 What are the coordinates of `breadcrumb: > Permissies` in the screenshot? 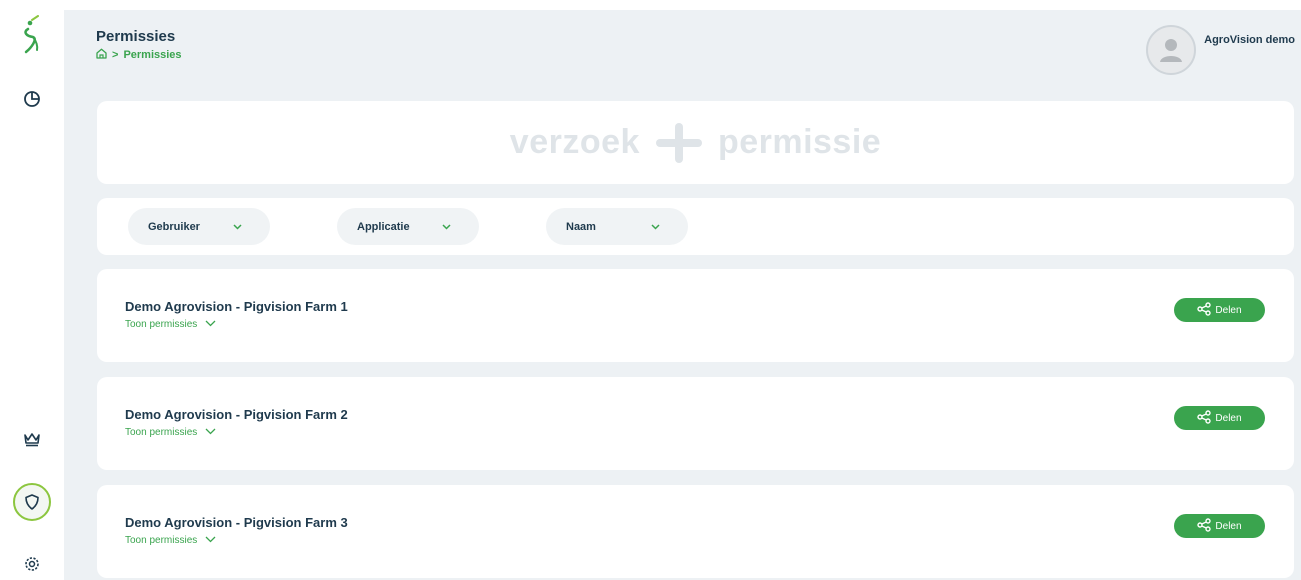 It's located at (139, 55).